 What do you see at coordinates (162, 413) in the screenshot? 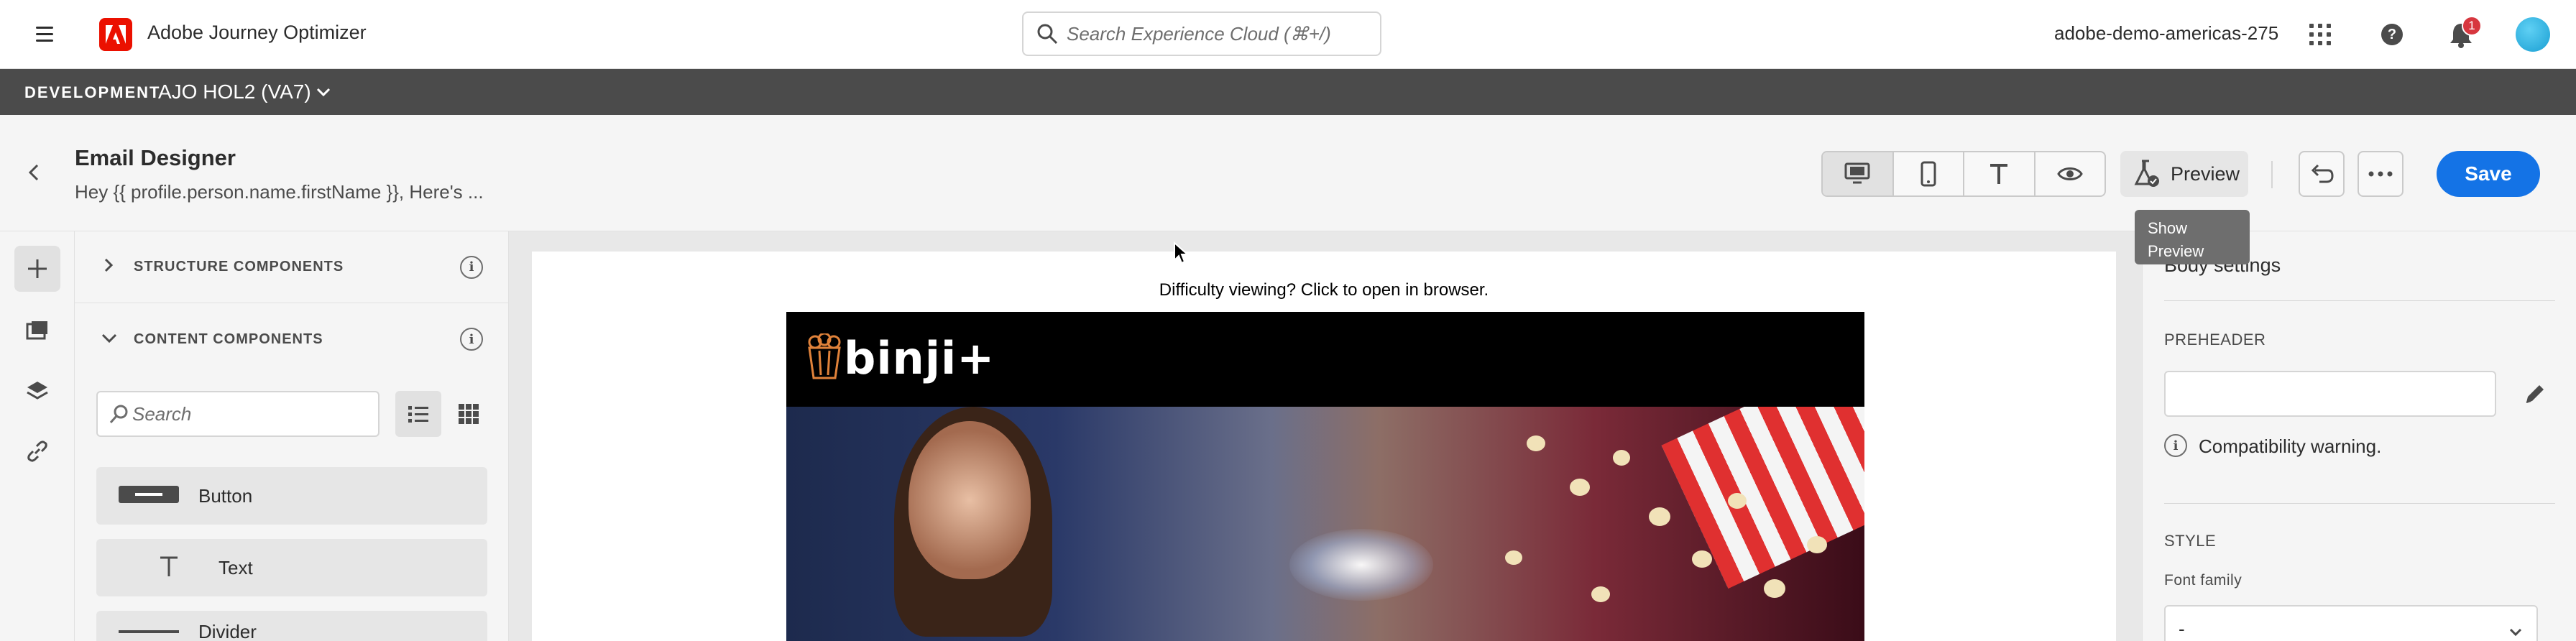
I see `components-search-placeholder: Search` at bounding box center [162, 413].